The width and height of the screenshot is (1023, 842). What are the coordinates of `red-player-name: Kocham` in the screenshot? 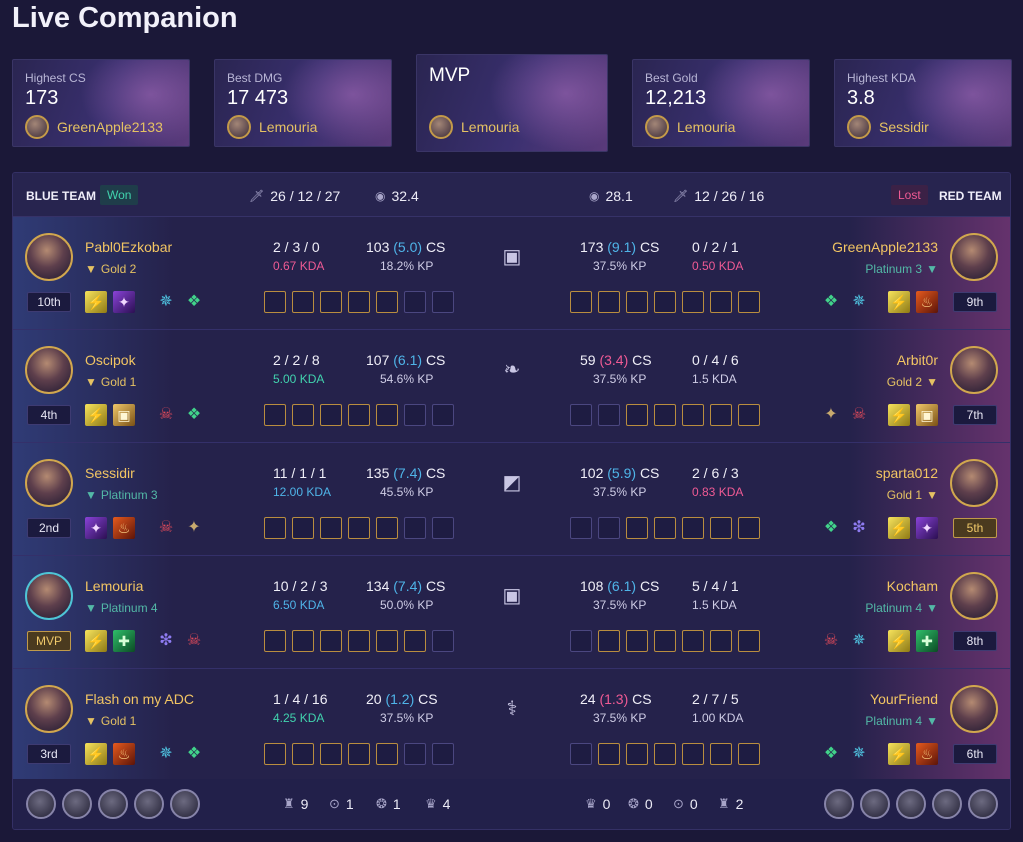 It's located at (912, 586).